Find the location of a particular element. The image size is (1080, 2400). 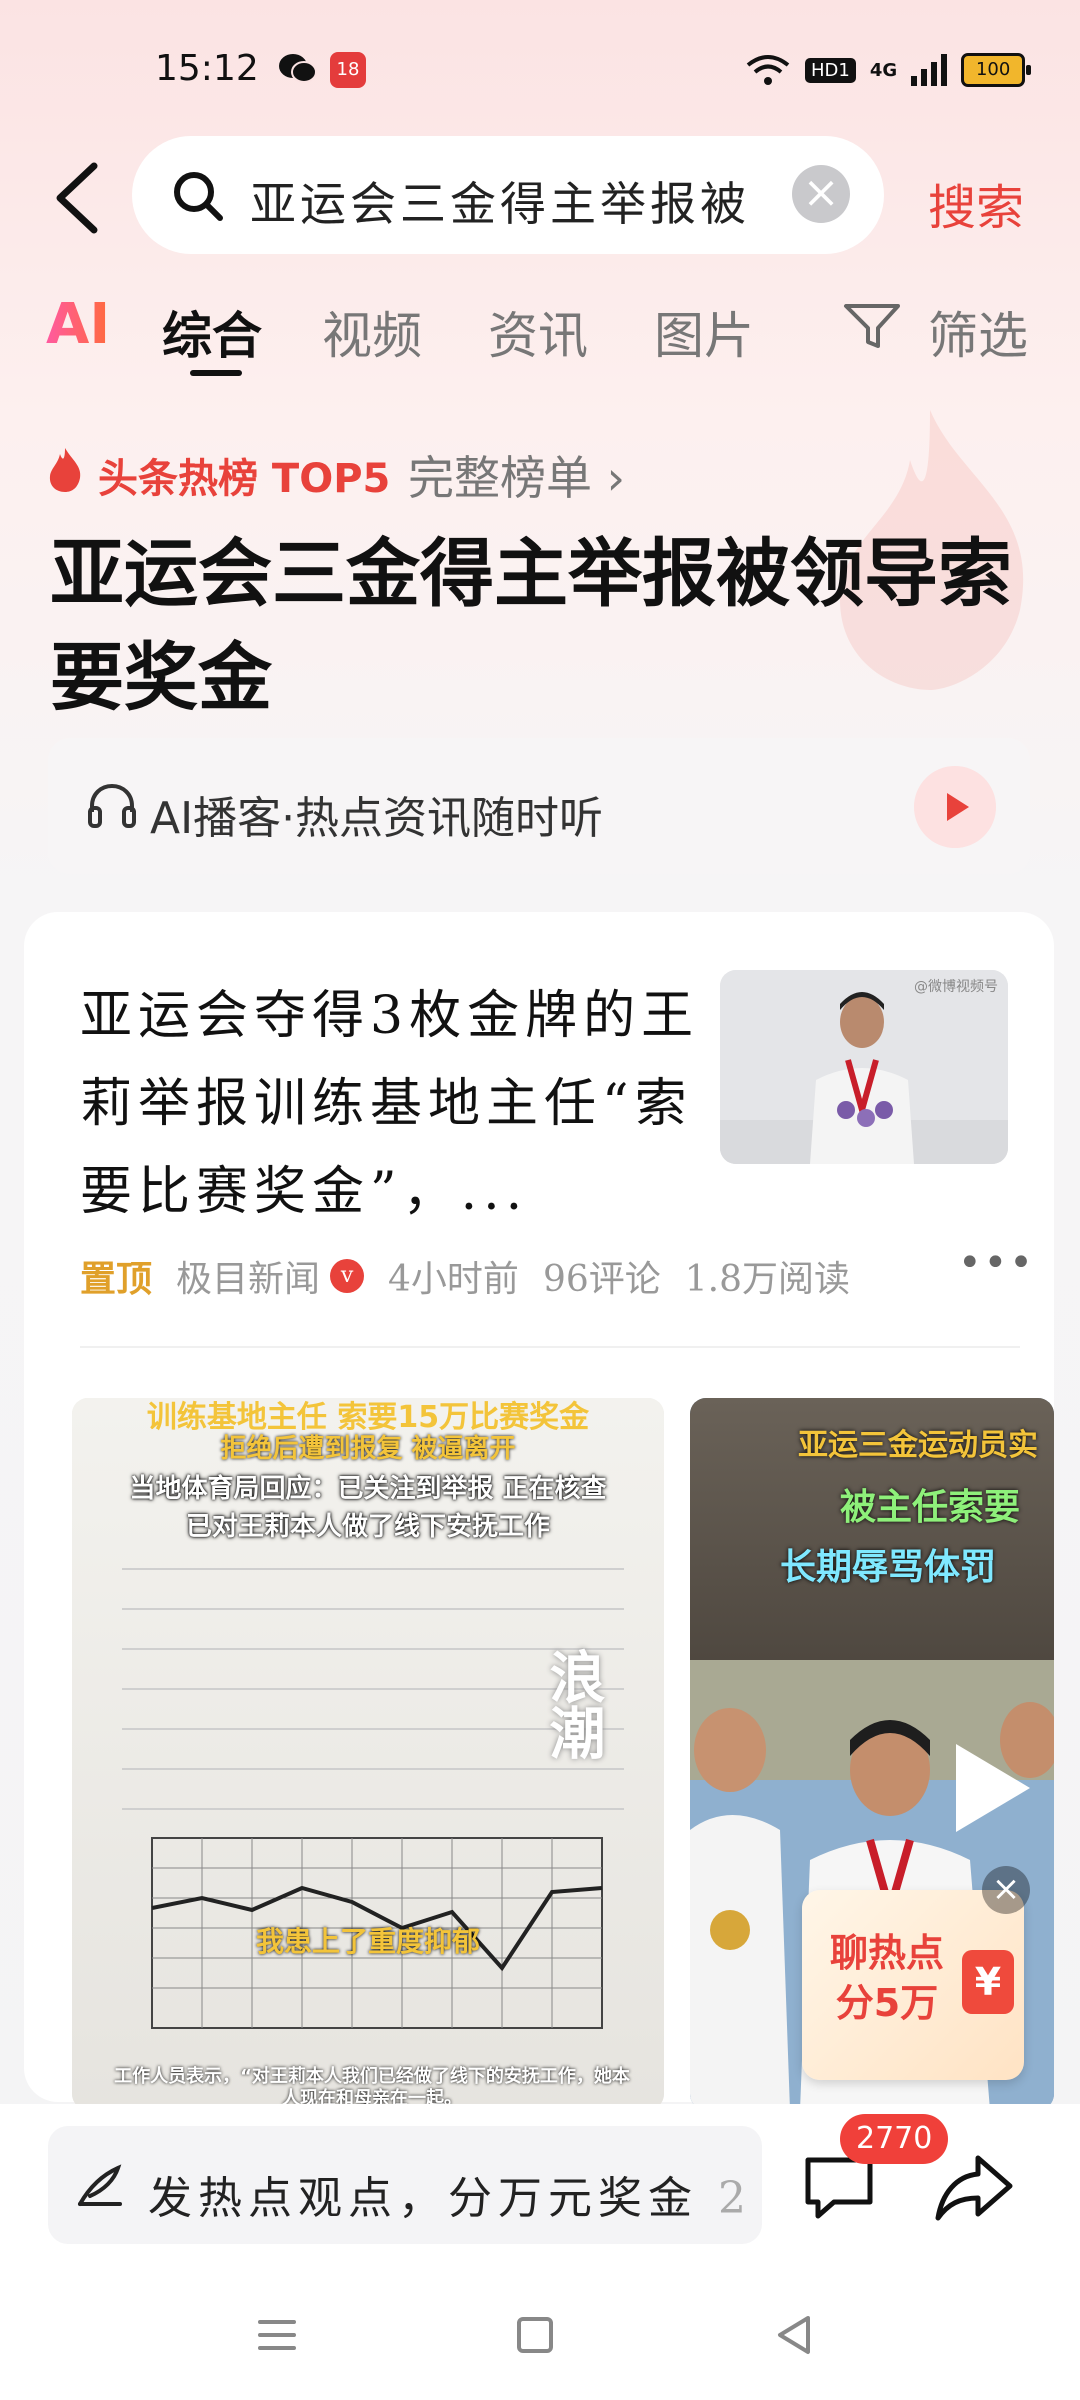

comment-placeholder: 发热点观点，分万元奖金 2. is located at coordinates (445, 2194).